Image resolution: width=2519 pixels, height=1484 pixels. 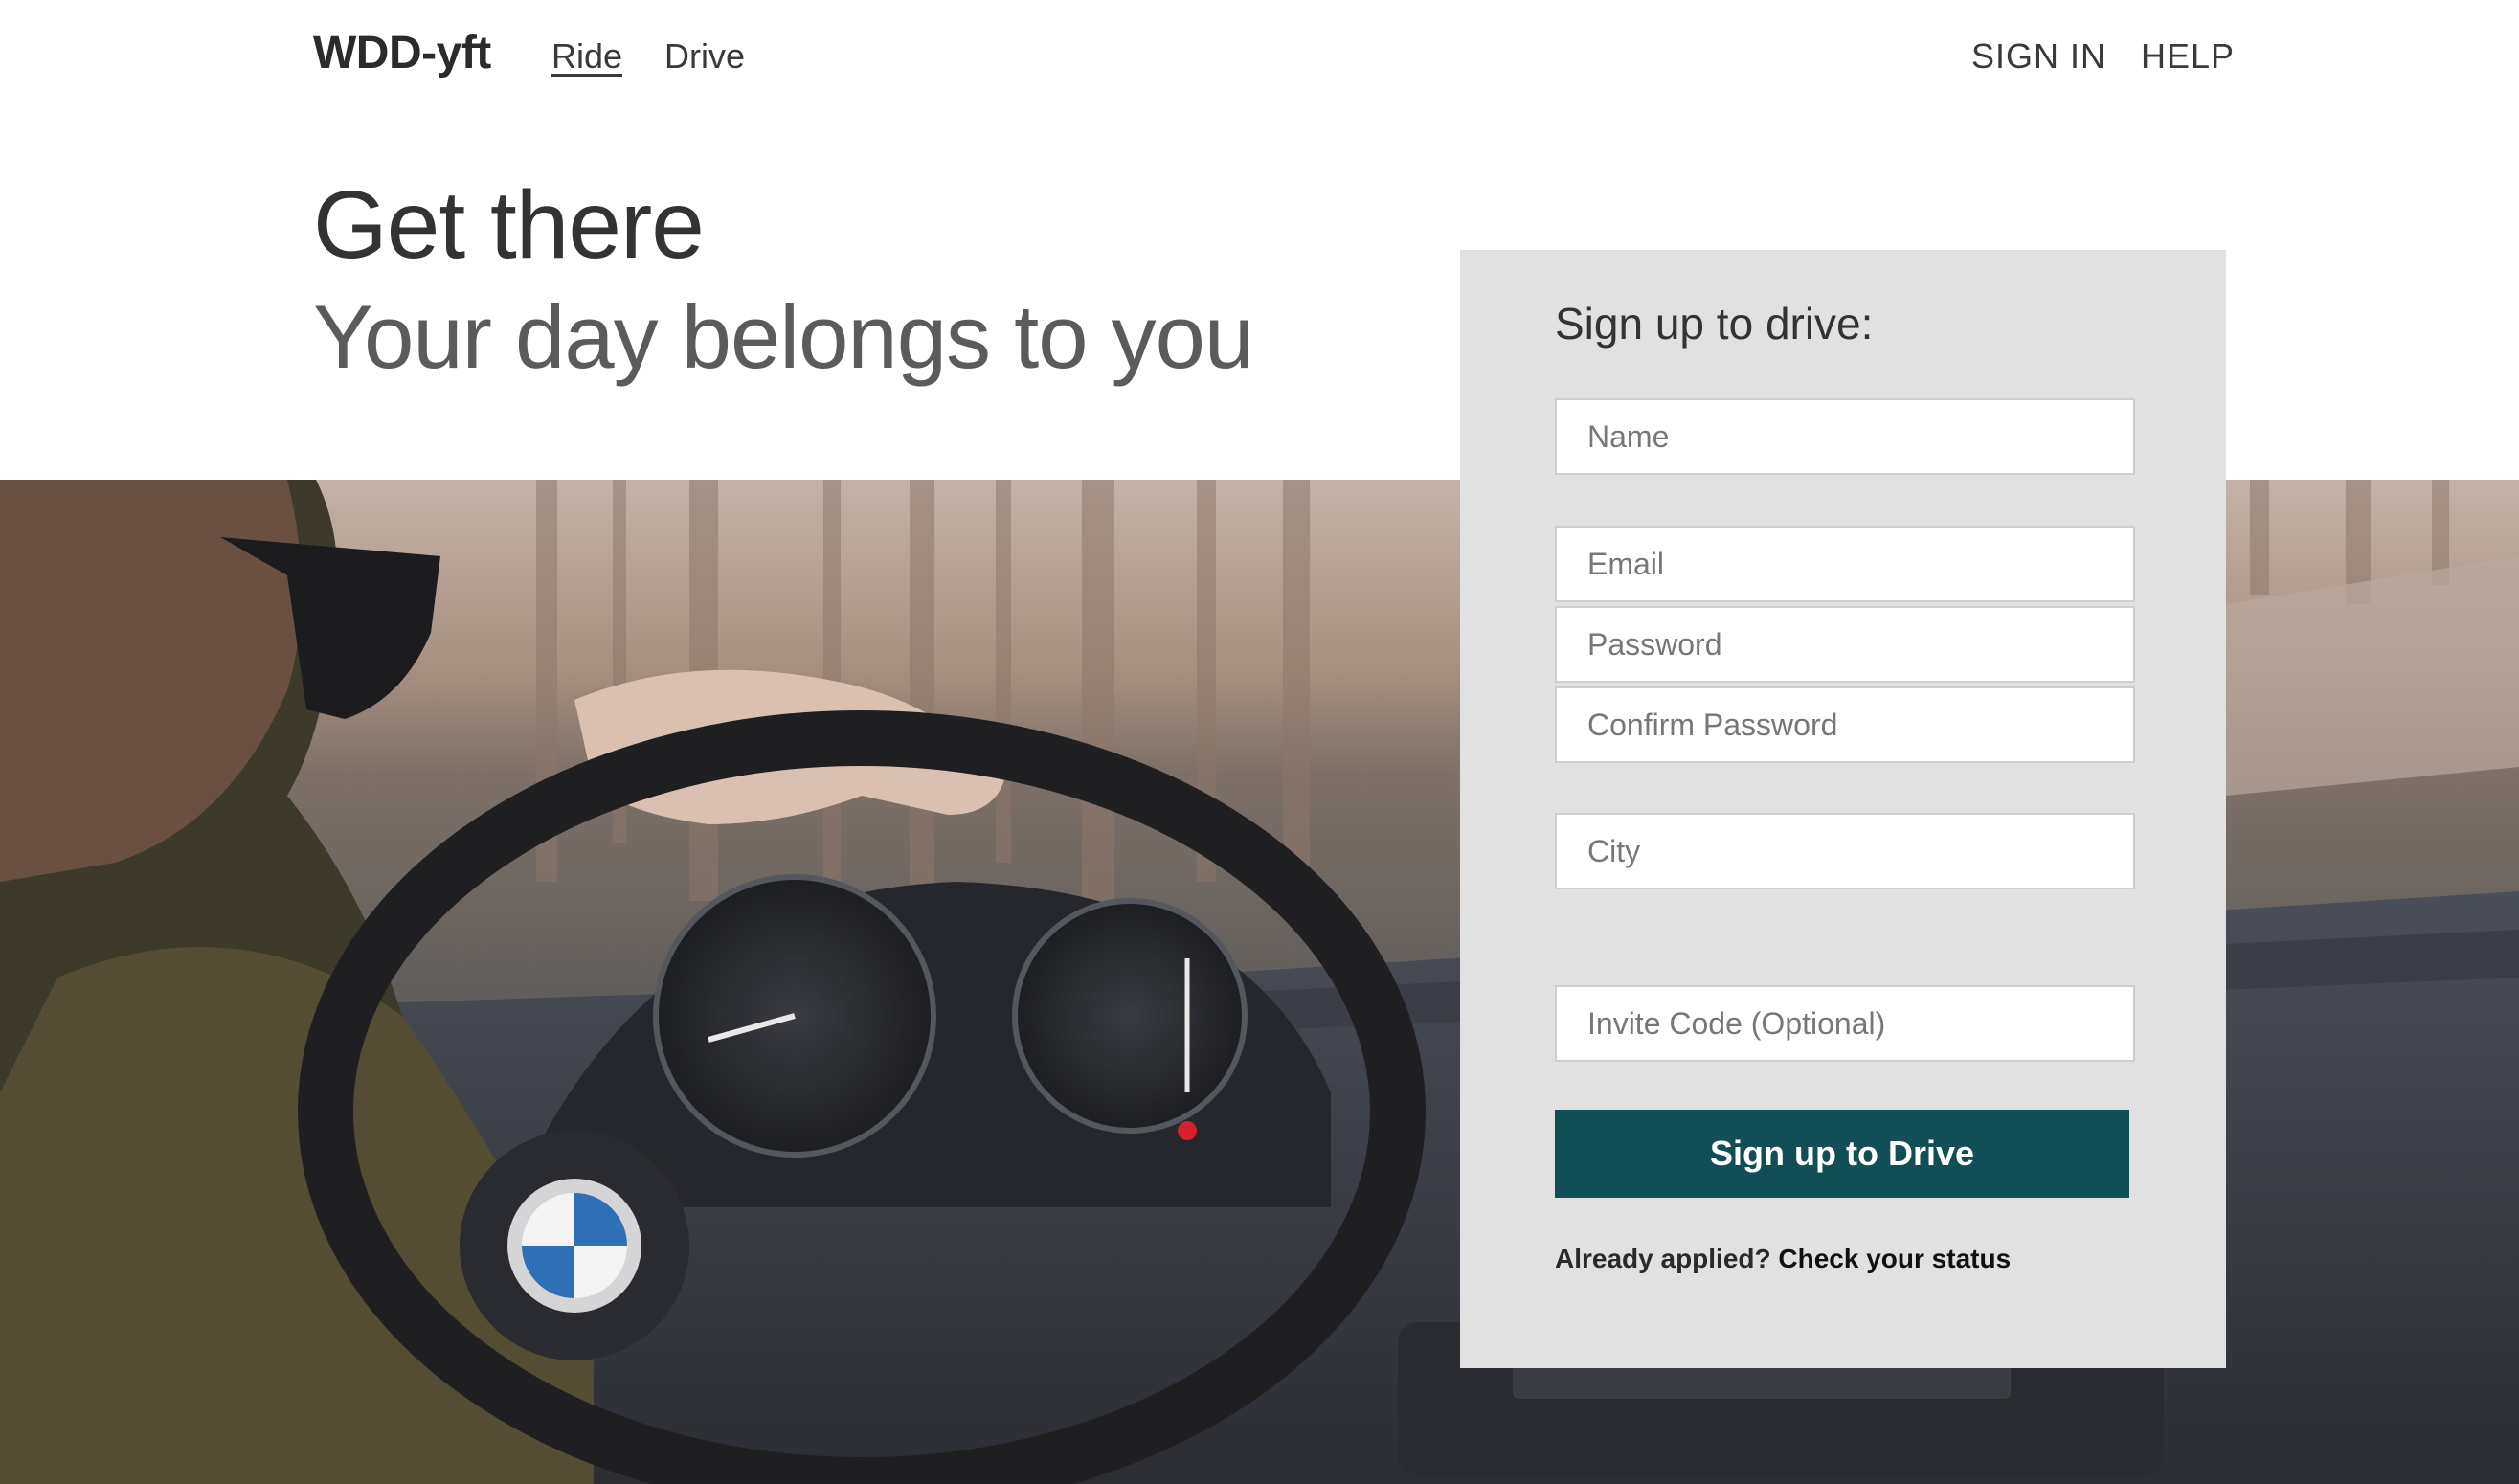 I want to click on status-line: Already applied? Check your status, so click(x=1783, y=1259).